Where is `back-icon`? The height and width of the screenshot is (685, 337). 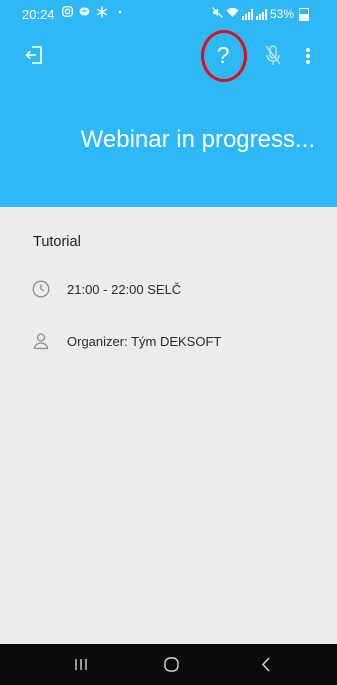 back-icon is located at coordinates (266, 671).